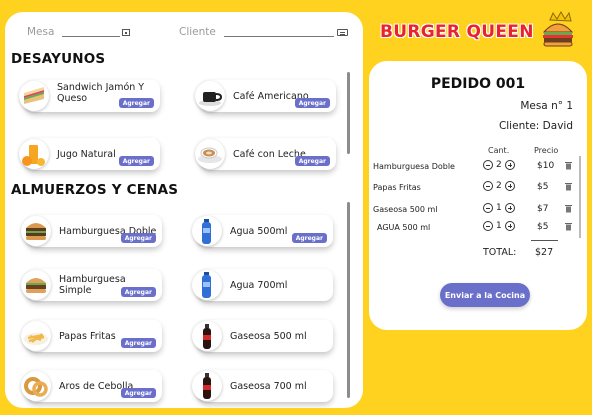 The image size is (592, 415). Describe the element at coordinates (268, 386) in the screenshot. I see `menu-item-name: Gaseosa 700 ml` at that location.